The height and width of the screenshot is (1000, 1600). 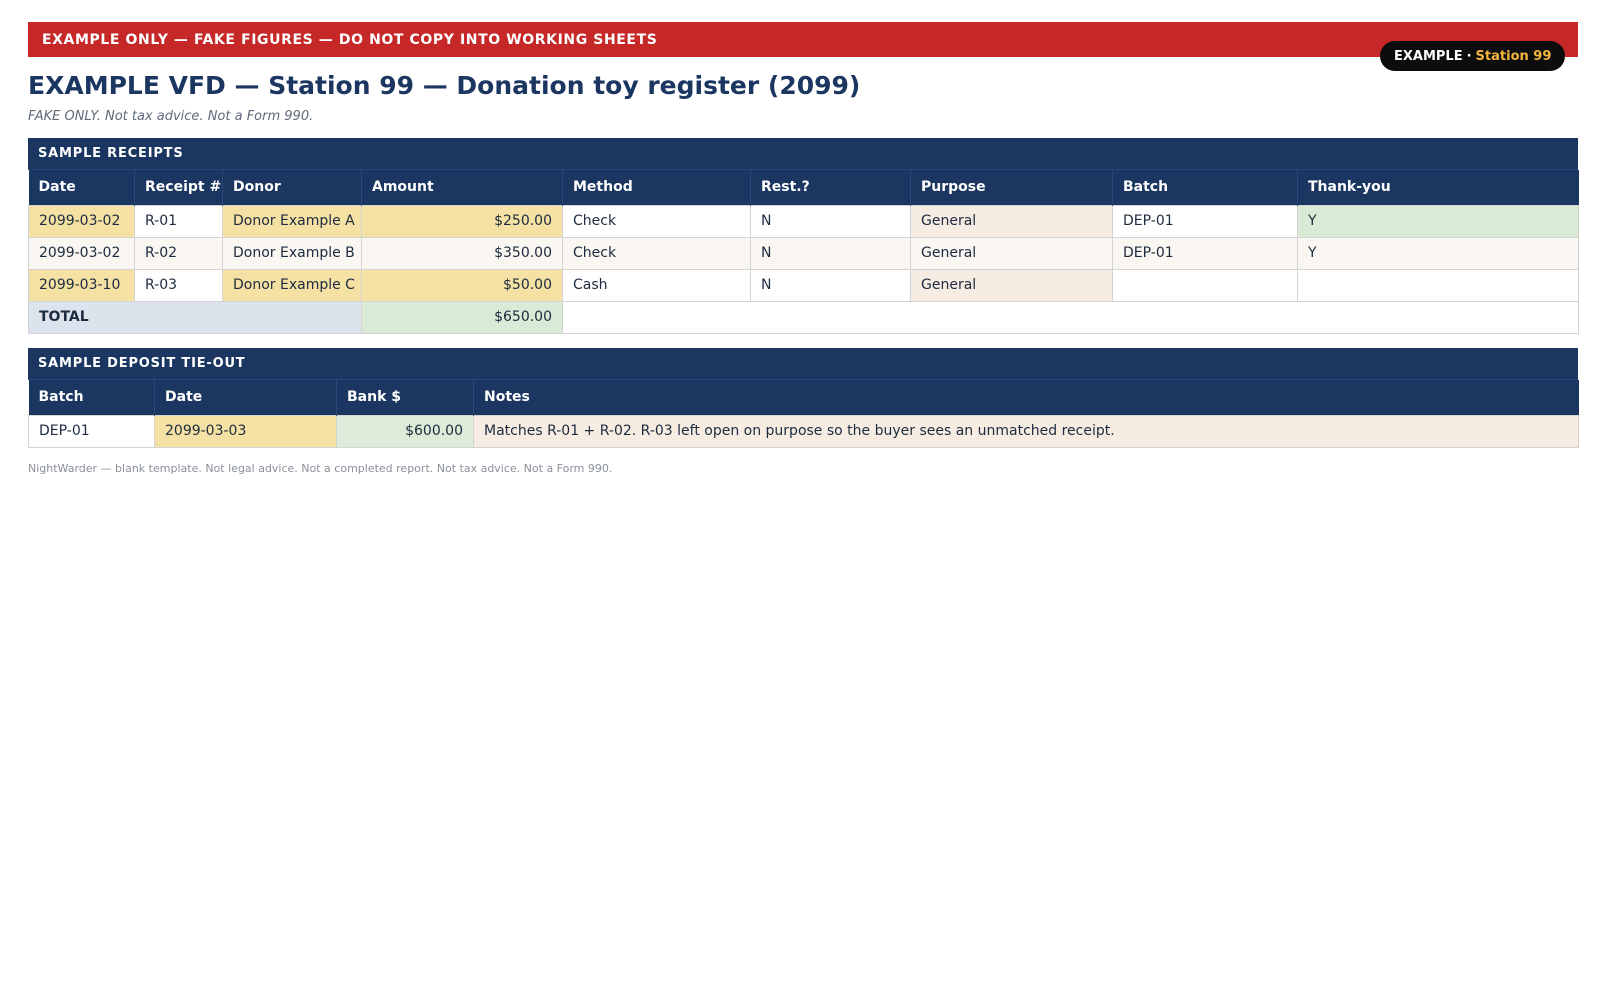 What do you see at coordinates (462, 221) in the screenshot?
I see `cell-amount: $250.00` at bounding box center [462, 221].